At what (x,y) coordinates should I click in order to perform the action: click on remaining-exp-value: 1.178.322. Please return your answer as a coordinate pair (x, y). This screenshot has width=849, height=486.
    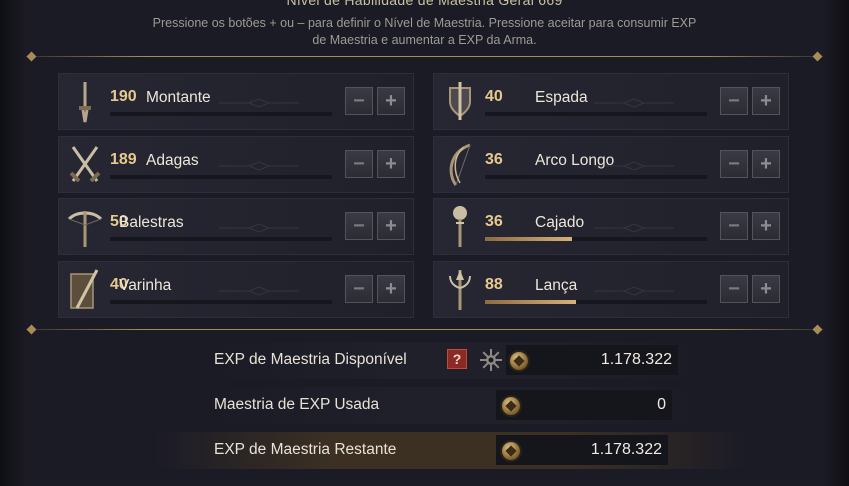
    Looking at the image, I should click on (626, 449).